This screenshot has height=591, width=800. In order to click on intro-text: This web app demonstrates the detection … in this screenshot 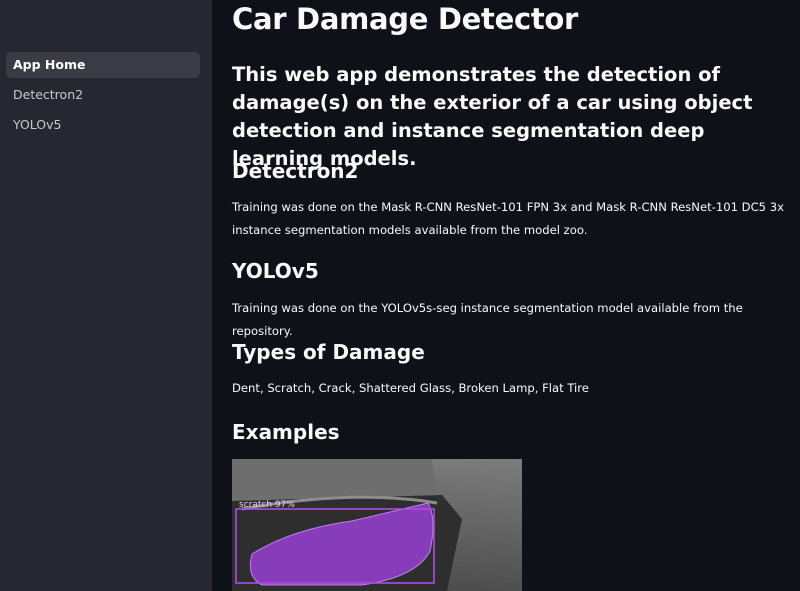, I will do `click(492, 116)`.